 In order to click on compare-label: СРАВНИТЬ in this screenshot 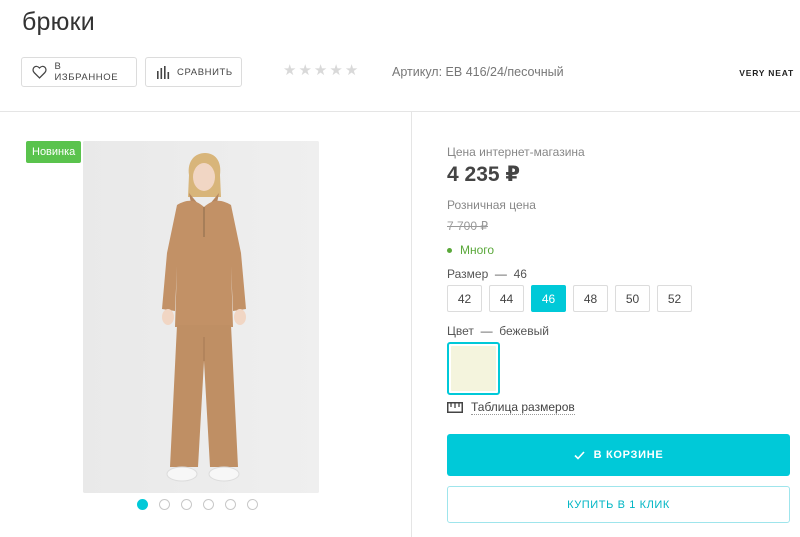, I will do `click(205, 72)`.